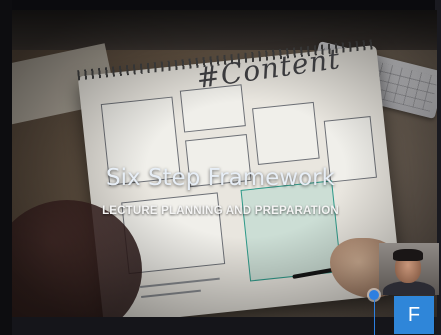 The width and height of the screenshot is (441, 335). What do you see at coordinates (220, 178) in the screenshot?
I see `slide-title: Six Step Framework` at bounding box center [220, 178].